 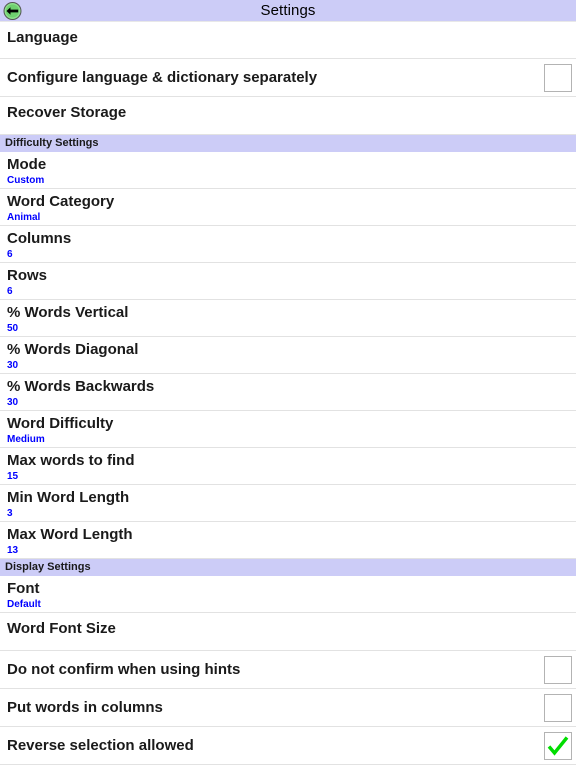 I want to click on section-header: Display Settings, so click(x=288, y=567).